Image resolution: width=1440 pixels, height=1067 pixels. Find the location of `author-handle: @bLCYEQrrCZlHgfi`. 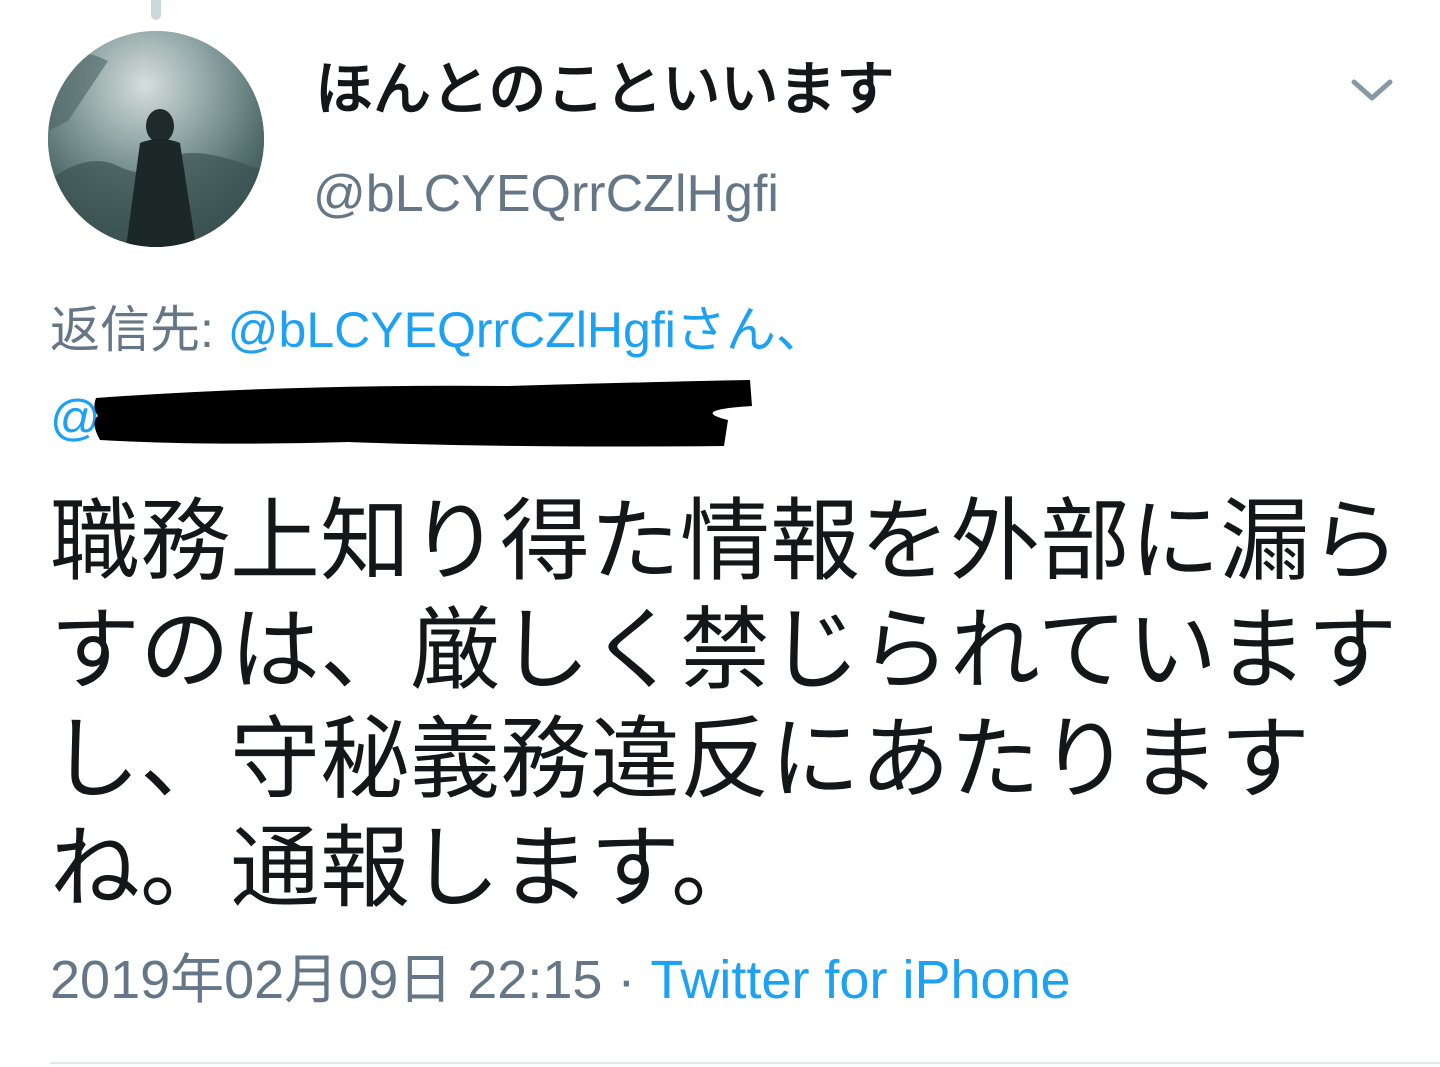

author-handle: @bLCYEQrrCZlHgfi is located at coordinates (546, 194).